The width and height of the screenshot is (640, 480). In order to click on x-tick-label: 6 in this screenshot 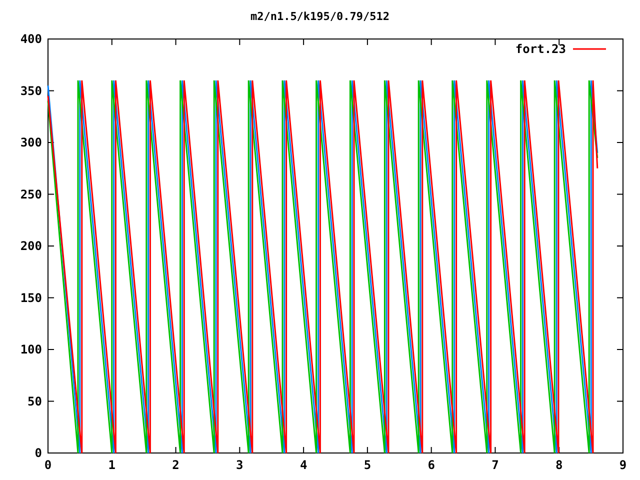, I will do `click(431, 465)`.